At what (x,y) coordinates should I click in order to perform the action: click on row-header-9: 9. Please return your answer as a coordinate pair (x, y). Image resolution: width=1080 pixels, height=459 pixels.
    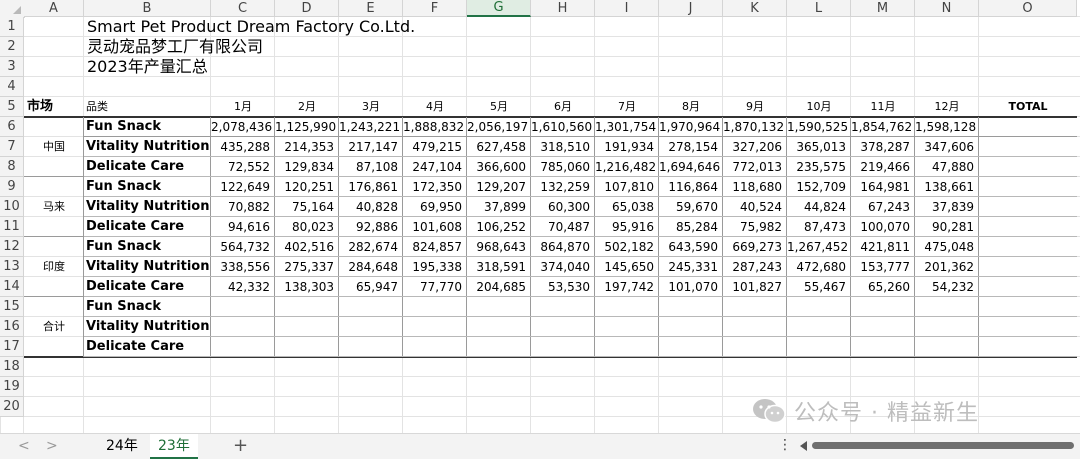
    Looking at the image, I should click on (12, 187).